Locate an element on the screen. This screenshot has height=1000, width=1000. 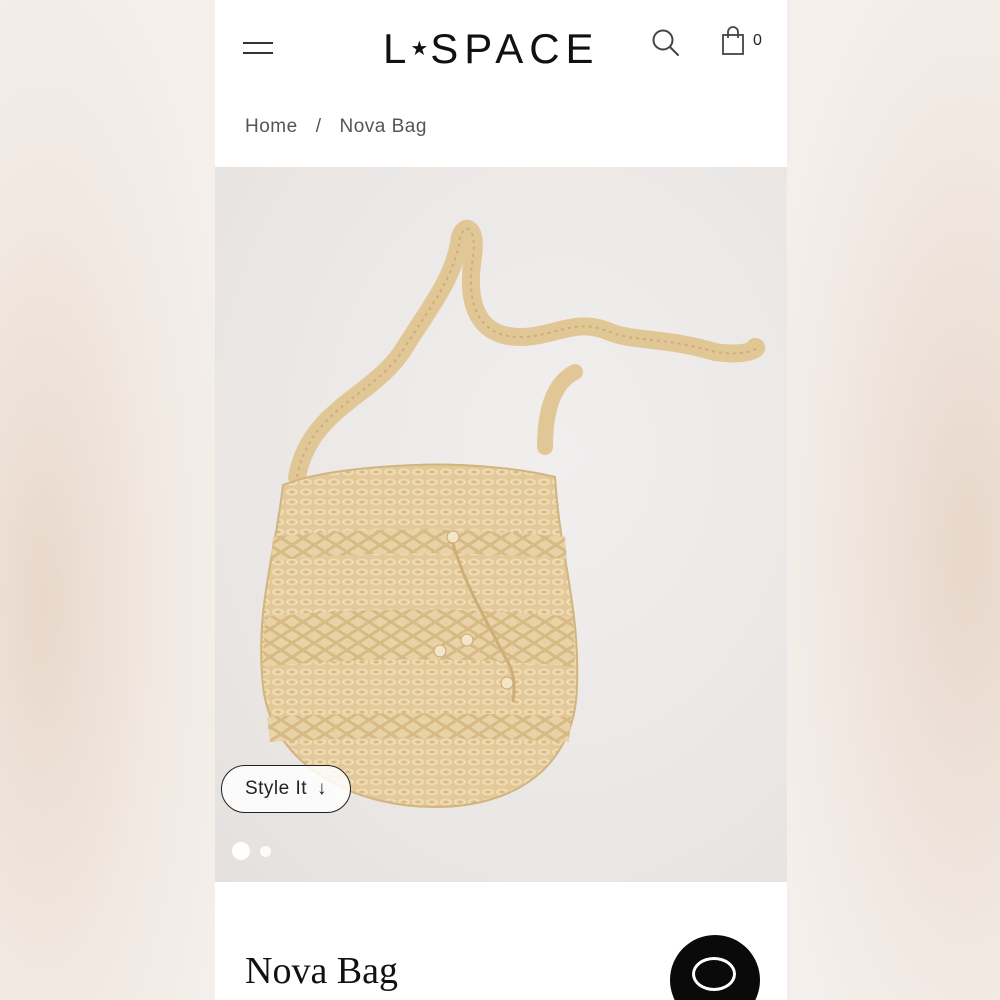
site-header: L★SPACE 0 is located at coordinates (501, 50).